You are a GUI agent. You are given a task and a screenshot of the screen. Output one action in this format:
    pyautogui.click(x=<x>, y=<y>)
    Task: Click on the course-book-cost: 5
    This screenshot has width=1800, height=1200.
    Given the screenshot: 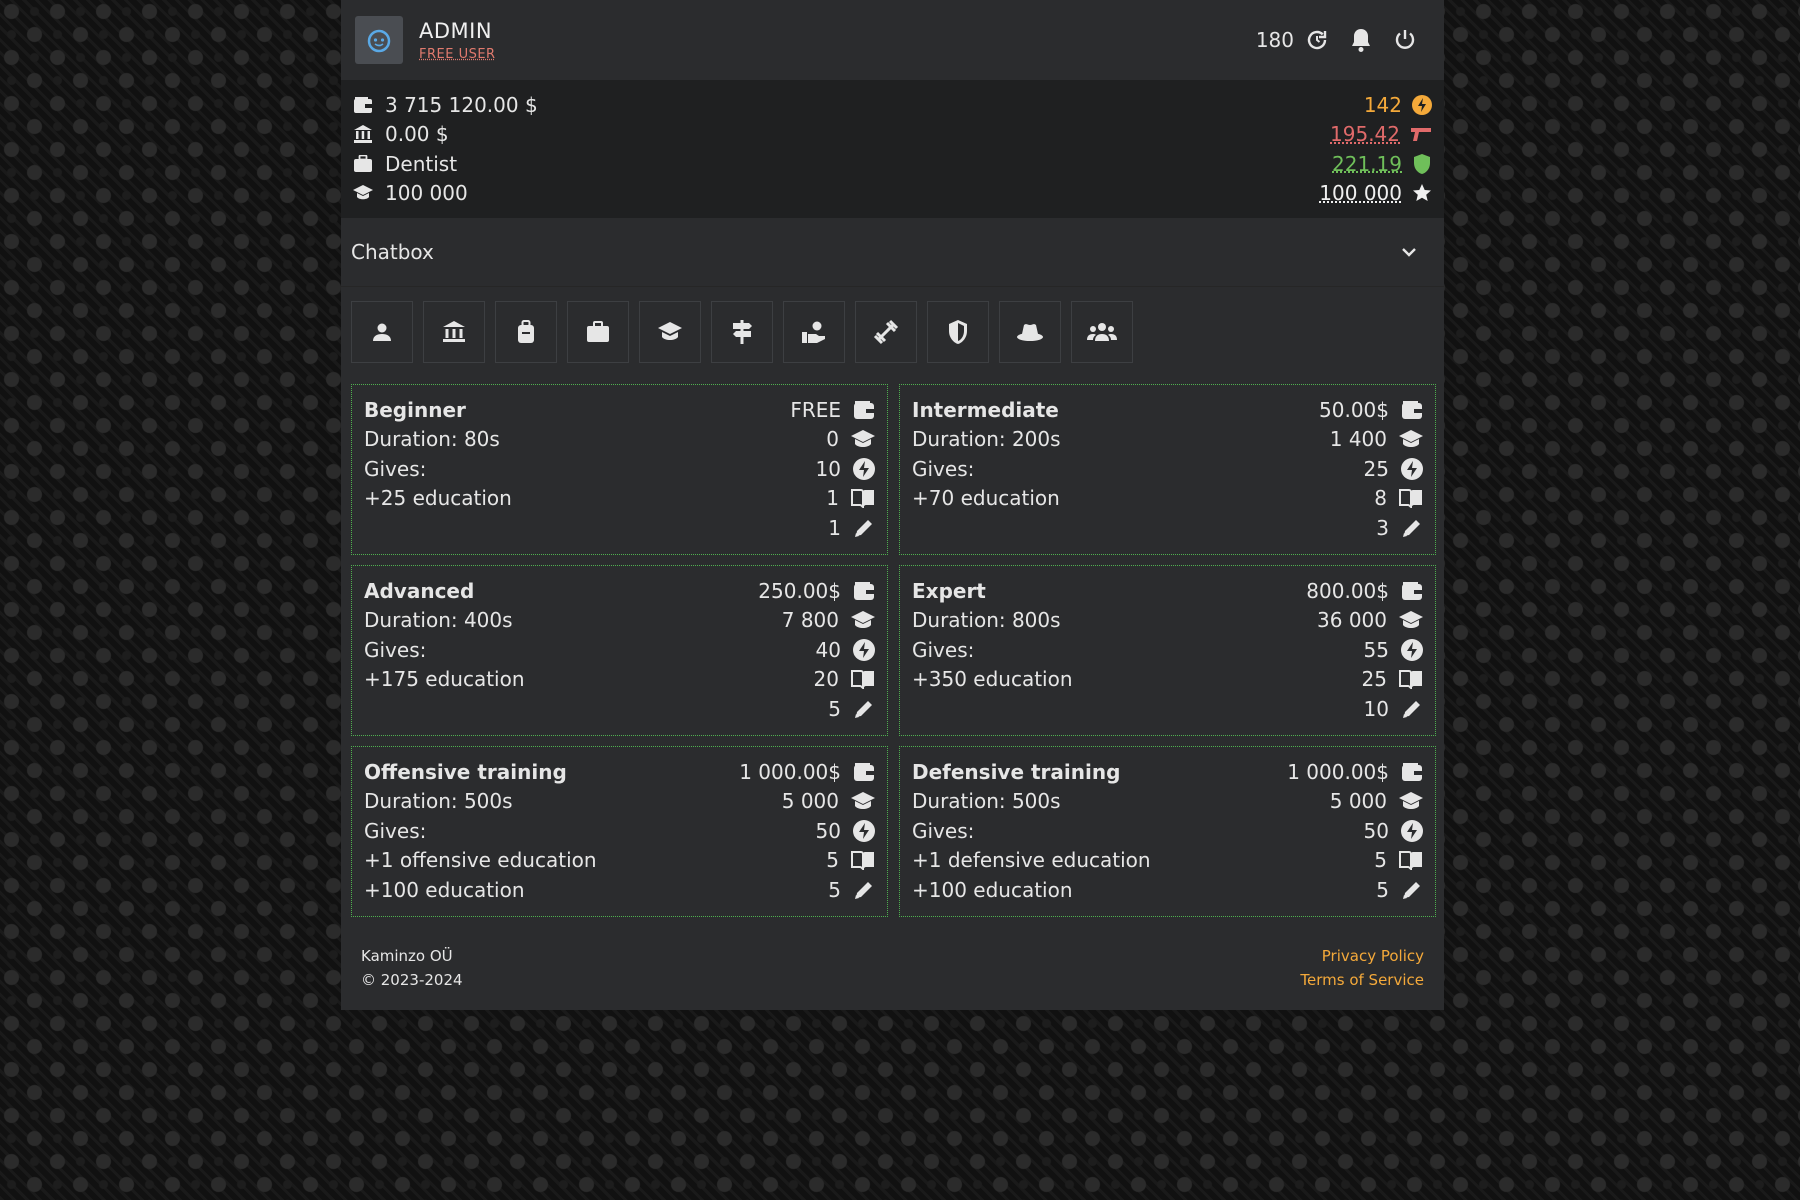 What is the action you would take?
    pyautogui.click(x=1380, y=860)
    